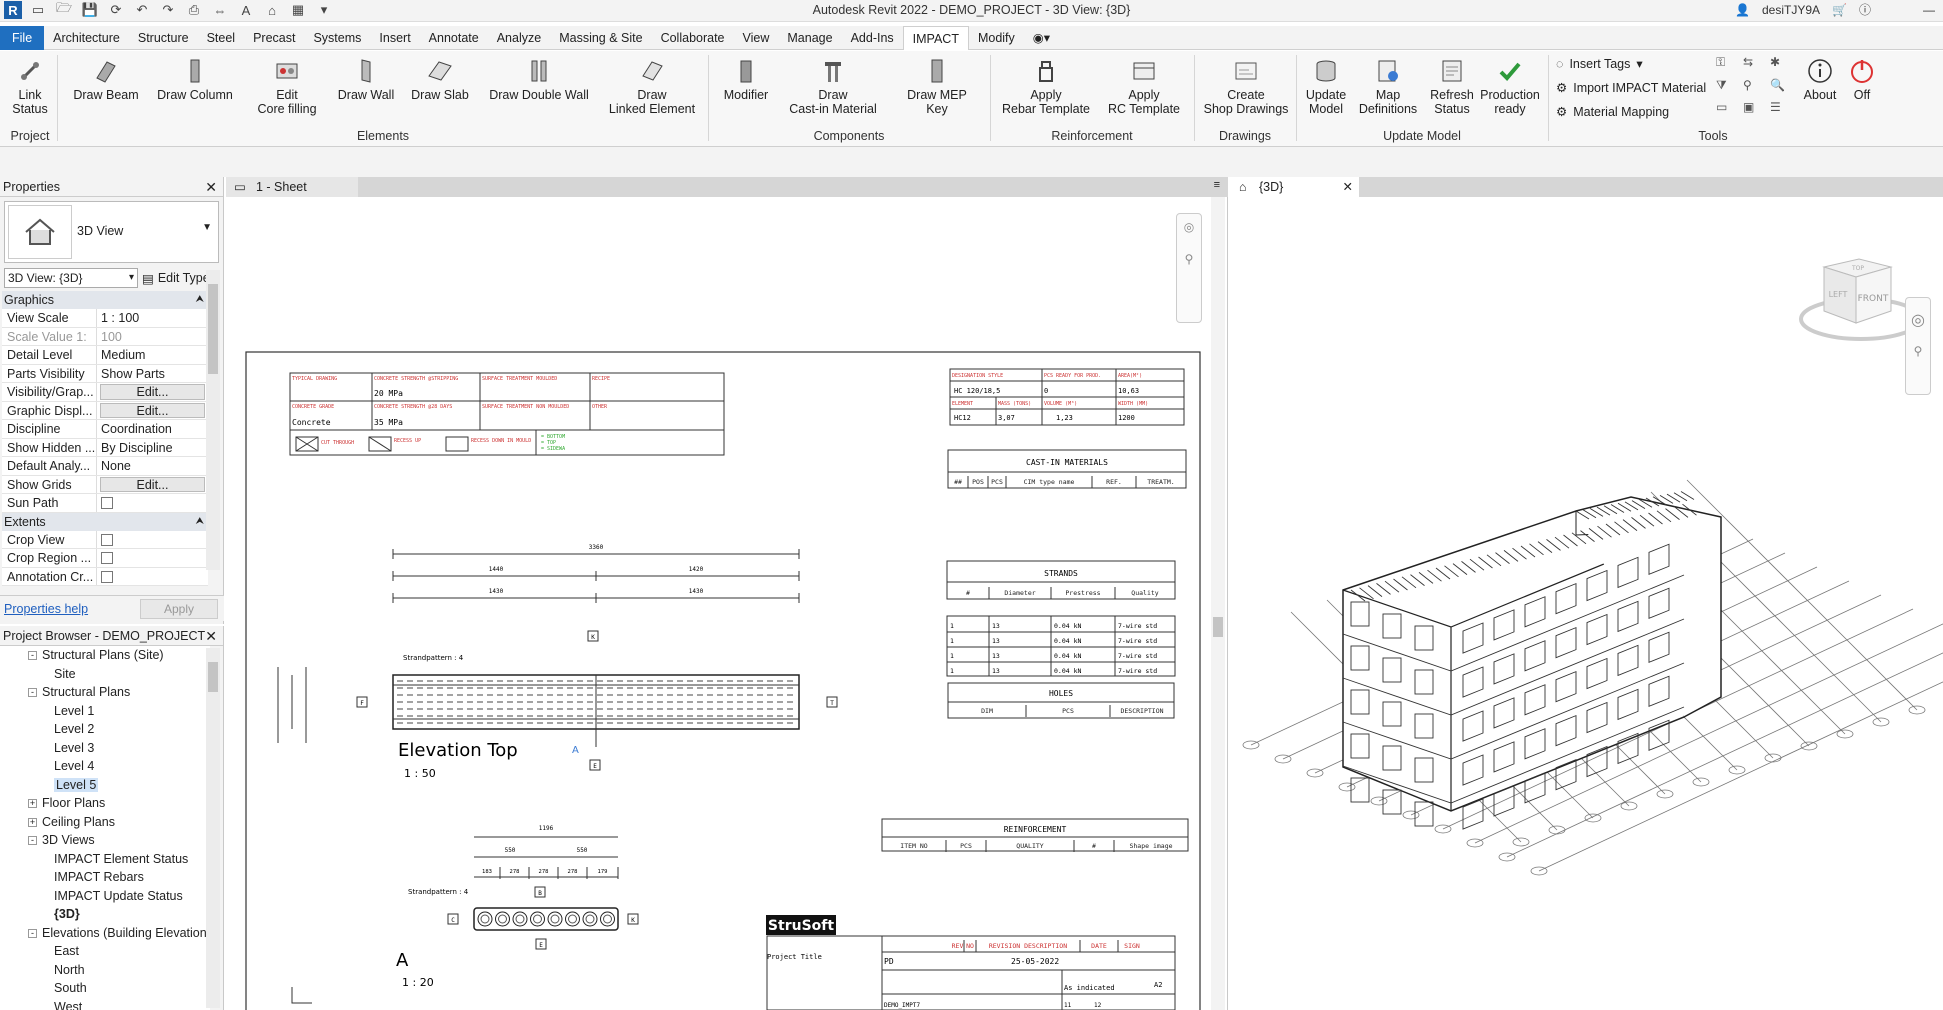  I want to click on draw-linked-element-button: Draw Linked Element, so click(652, 86).